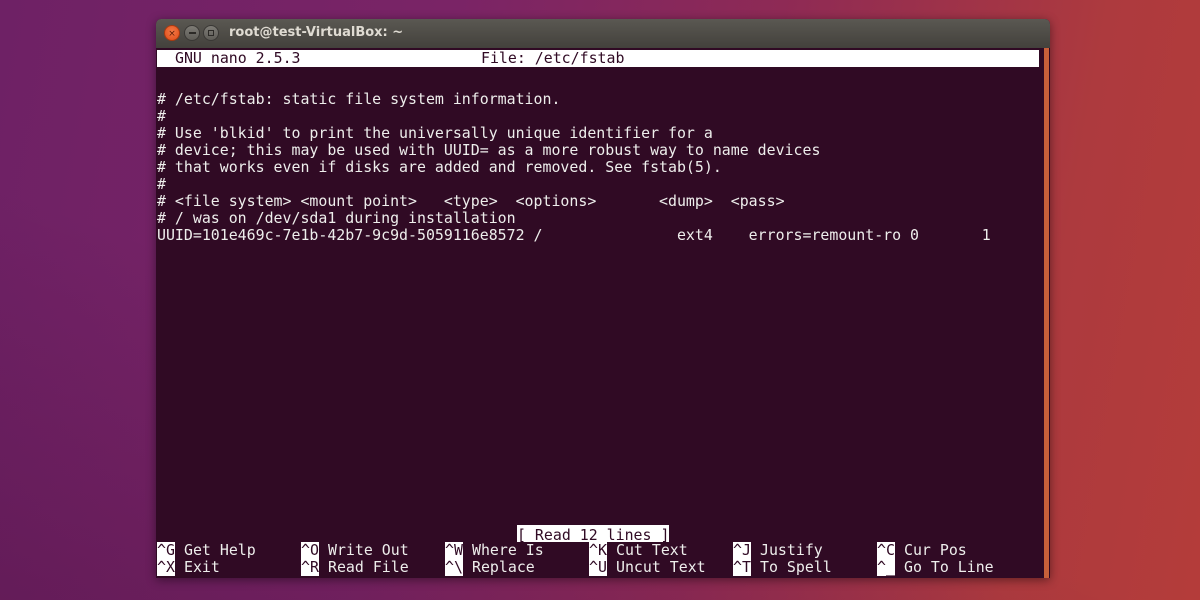 The width and height of the screenshot is (1200, 600). I want to click on status-message: [ Read 12 lines ], so click(593, 534).